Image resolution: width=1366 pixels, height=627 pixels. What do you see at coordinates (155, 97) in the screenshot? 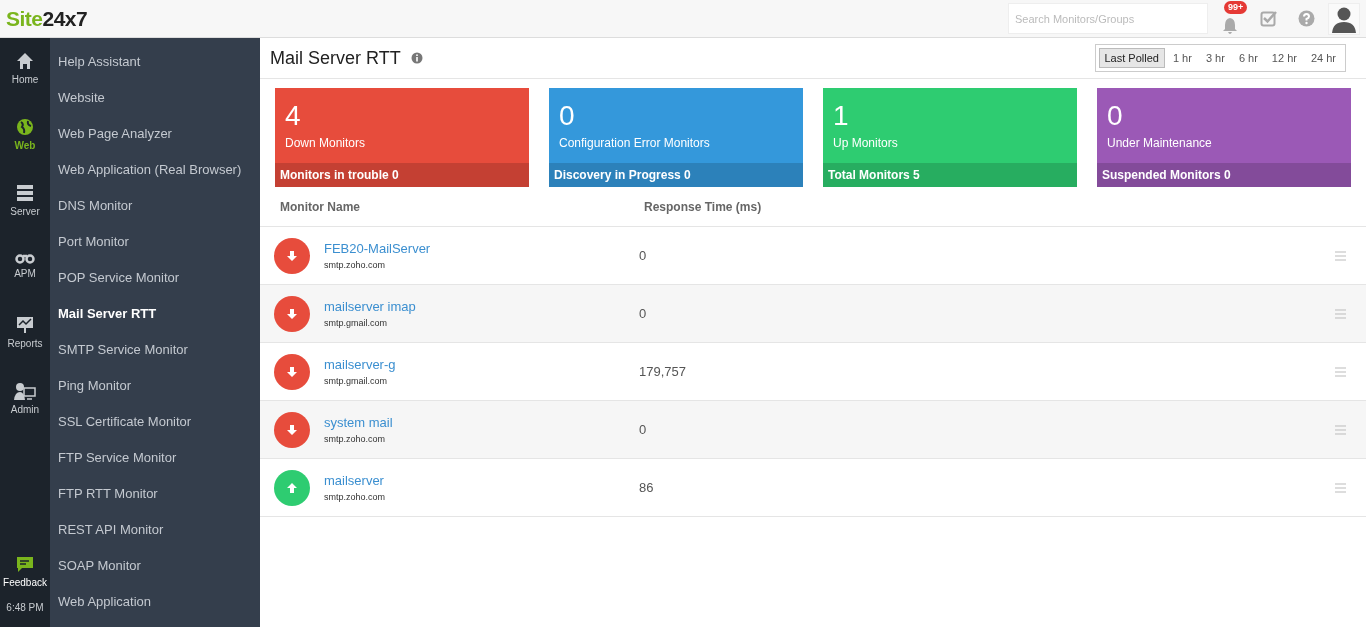
I see `submenu-item: Website` at bounding box center [155, 97].